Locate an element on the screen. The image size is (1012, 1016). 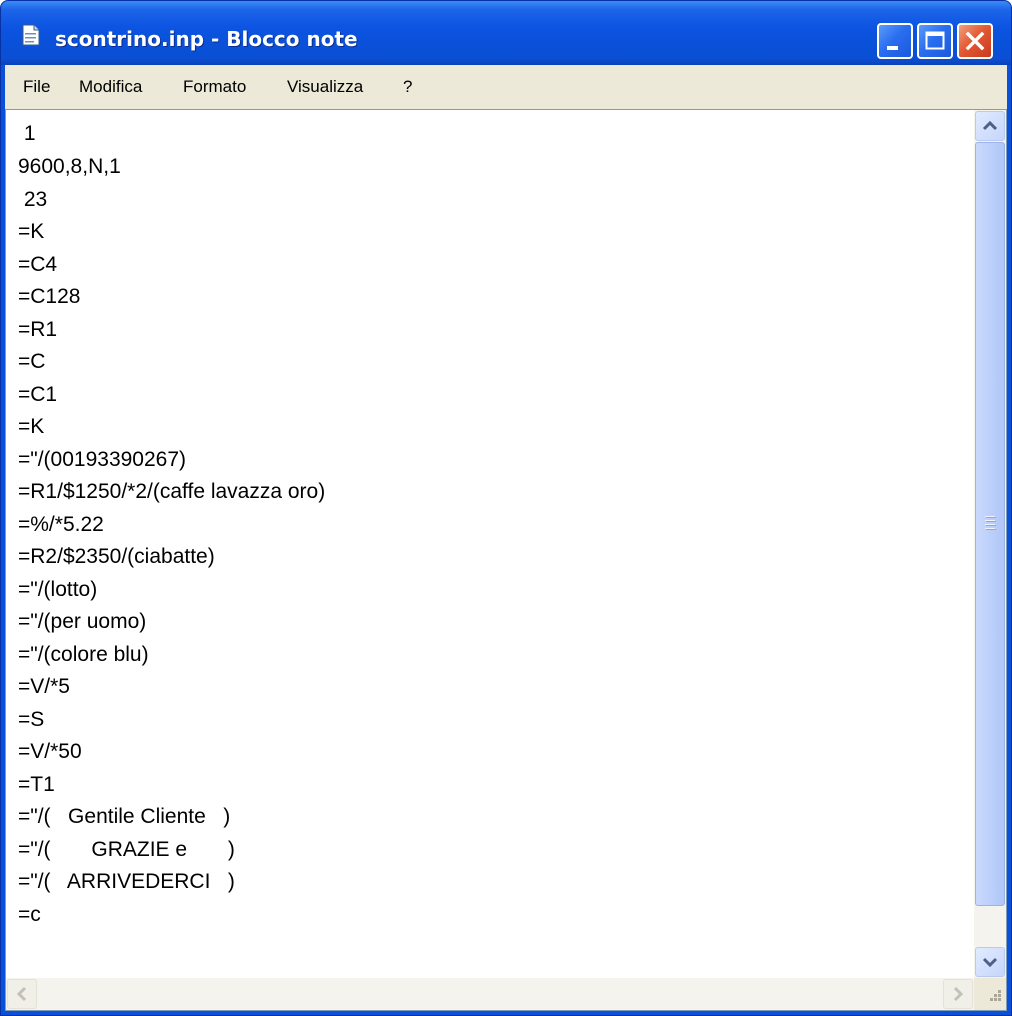
text-line: ="/(00193390267) is located at coordinates (102, 459).